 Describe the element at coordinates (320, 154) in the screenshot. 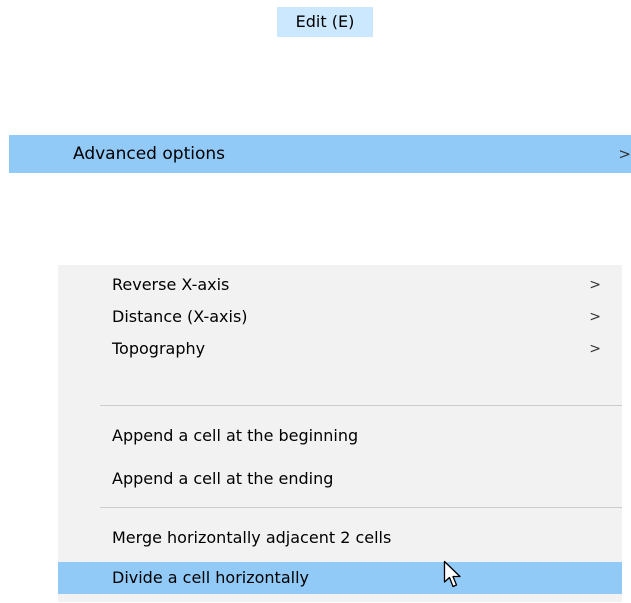

I see `menu-item-advanced-options: Advanced options >` at that location.